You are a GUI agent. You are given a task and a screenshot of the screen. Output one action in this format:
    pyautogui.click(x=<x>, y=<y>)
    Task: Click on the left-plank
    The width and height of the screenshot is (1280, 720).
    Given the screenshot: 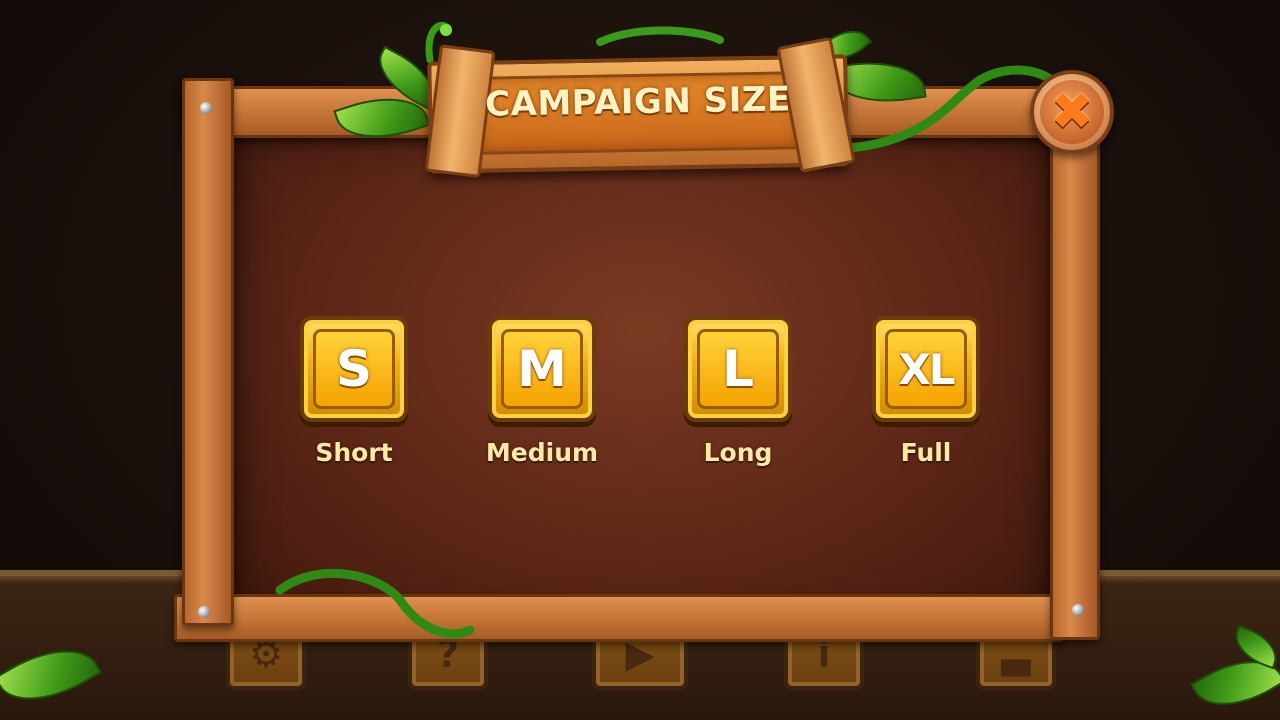 What is the action you would take?
    pyautogui.click(x=208, y=352)
    